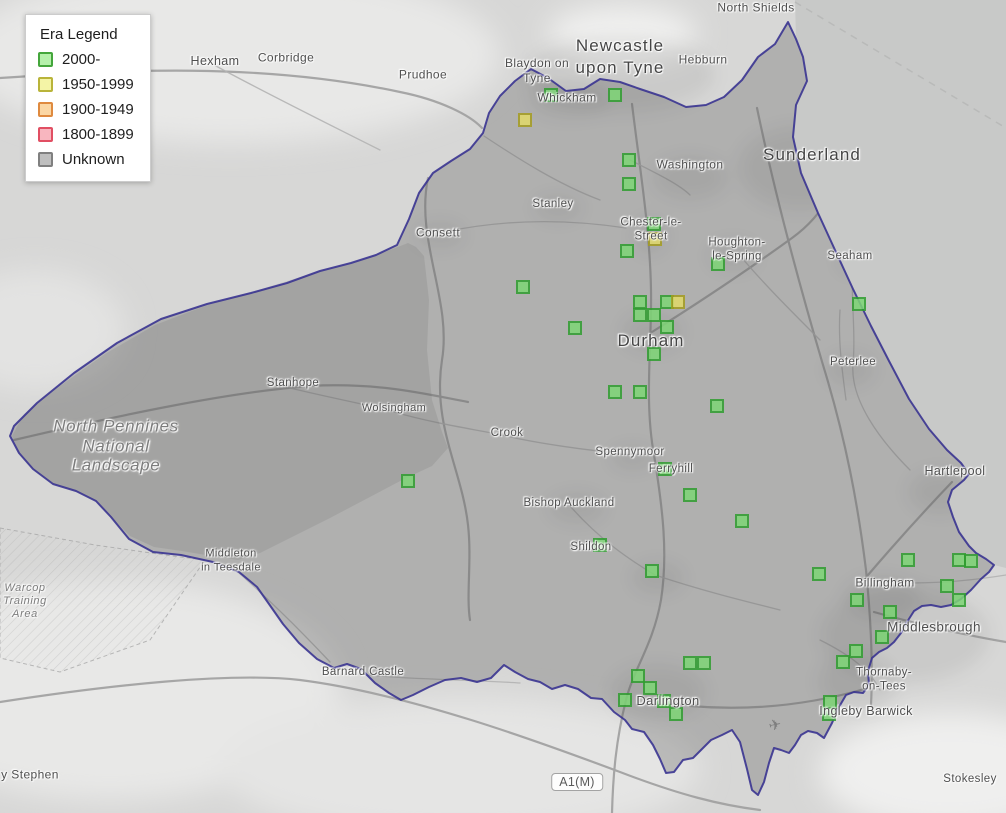  What do you see at coordinates (577, 782) in the screenshot?
I see `road-badge-a1m: A1(M)` at bounding box center [577, 782].